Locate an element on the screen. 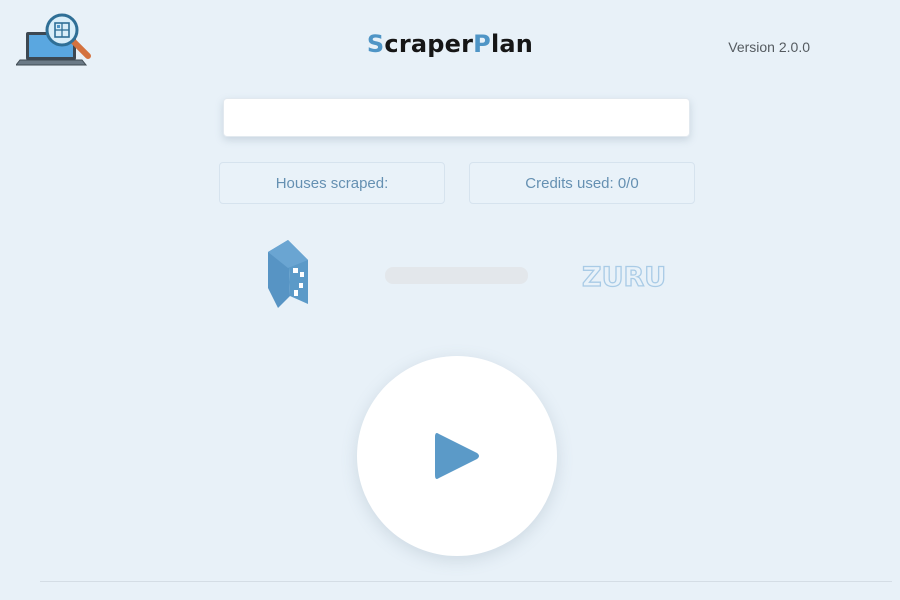 The image size is (900, 600). zuru-logo-text: ZURU is located at coordinates (624, 277).